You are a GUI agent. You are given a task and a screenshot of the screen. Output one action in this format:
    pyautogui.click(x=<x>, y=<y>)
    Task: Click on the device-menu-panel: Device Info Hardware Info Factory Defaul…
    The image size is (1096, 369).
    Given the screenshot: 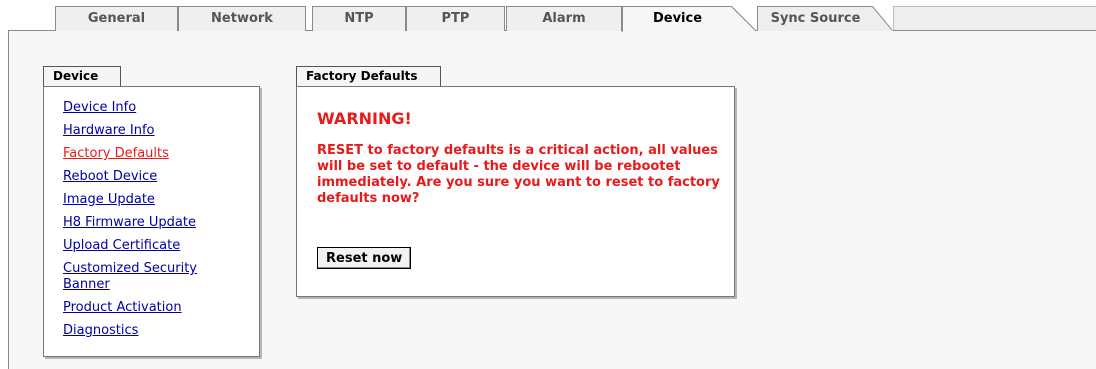 What is the action you would take?
    pyautogui.click(x=151, y=221)
    